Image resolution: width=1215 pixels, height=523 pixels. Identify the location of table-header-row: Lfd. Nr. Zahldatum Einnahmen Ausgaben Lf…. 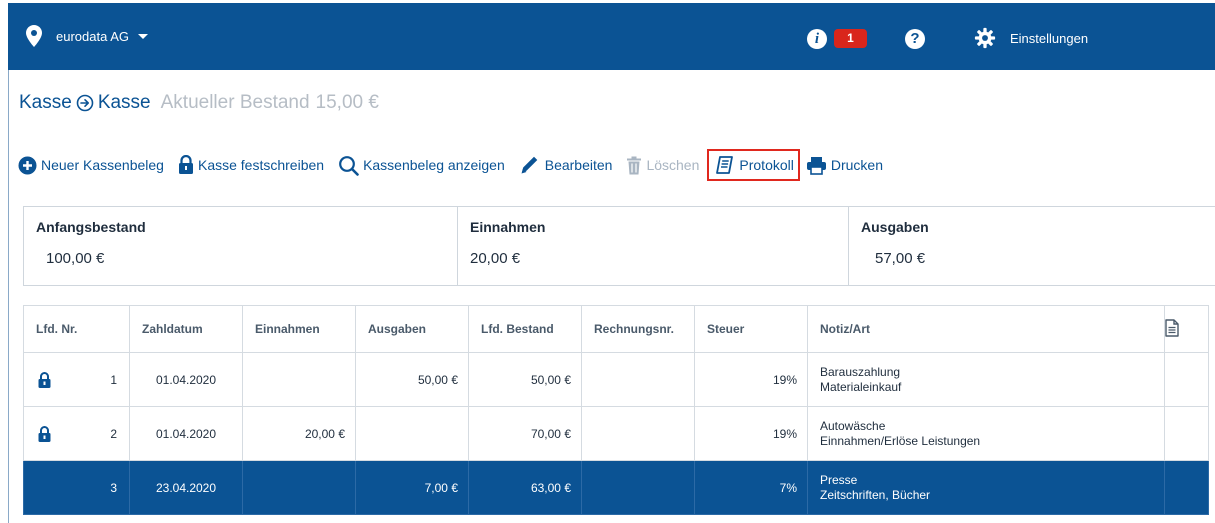
(616, 329).